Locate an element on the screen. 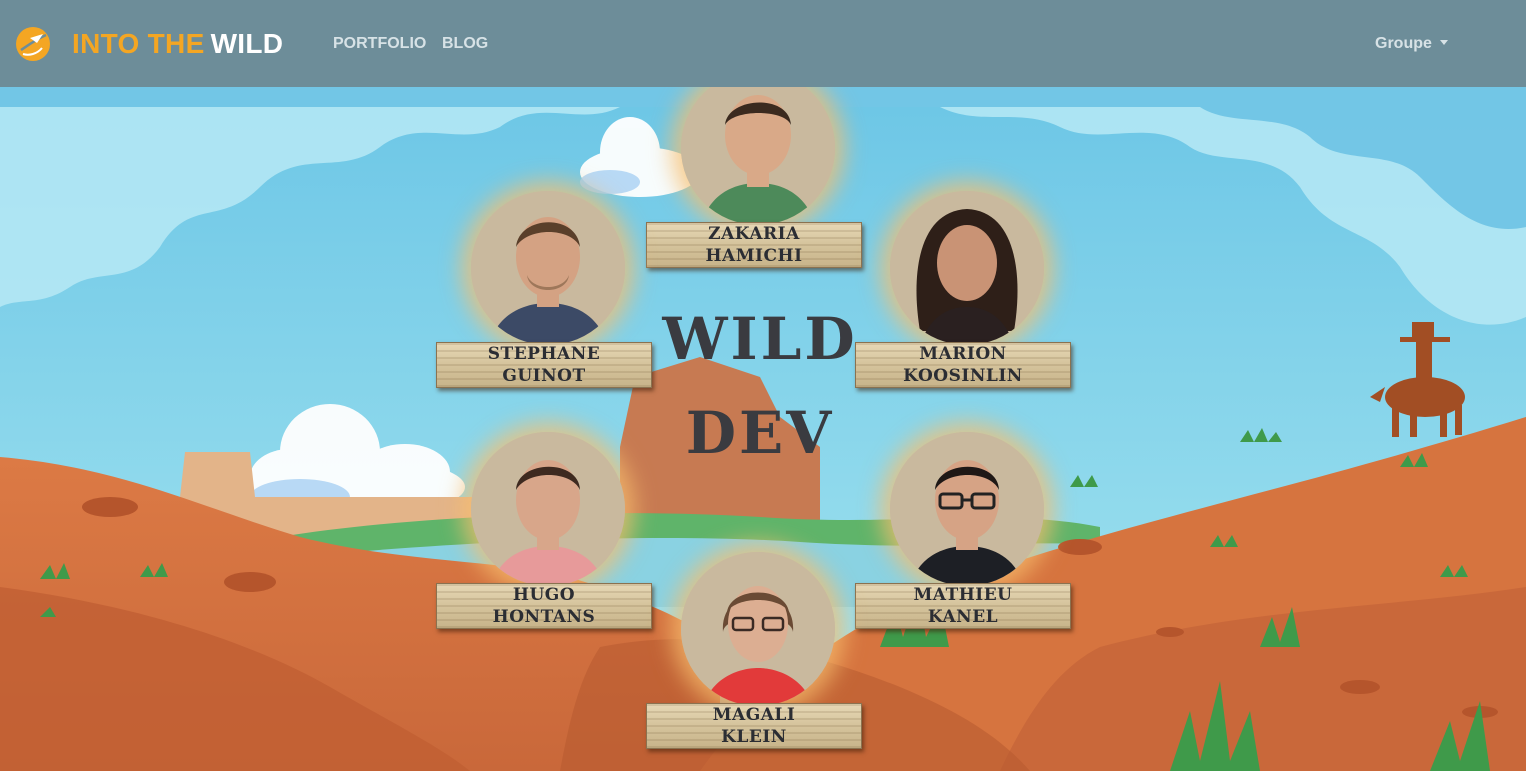 Image resolution: width=1526 pixels, height=771 pixels. hero-title-line2: DEV is located at coordinates (760, 433).